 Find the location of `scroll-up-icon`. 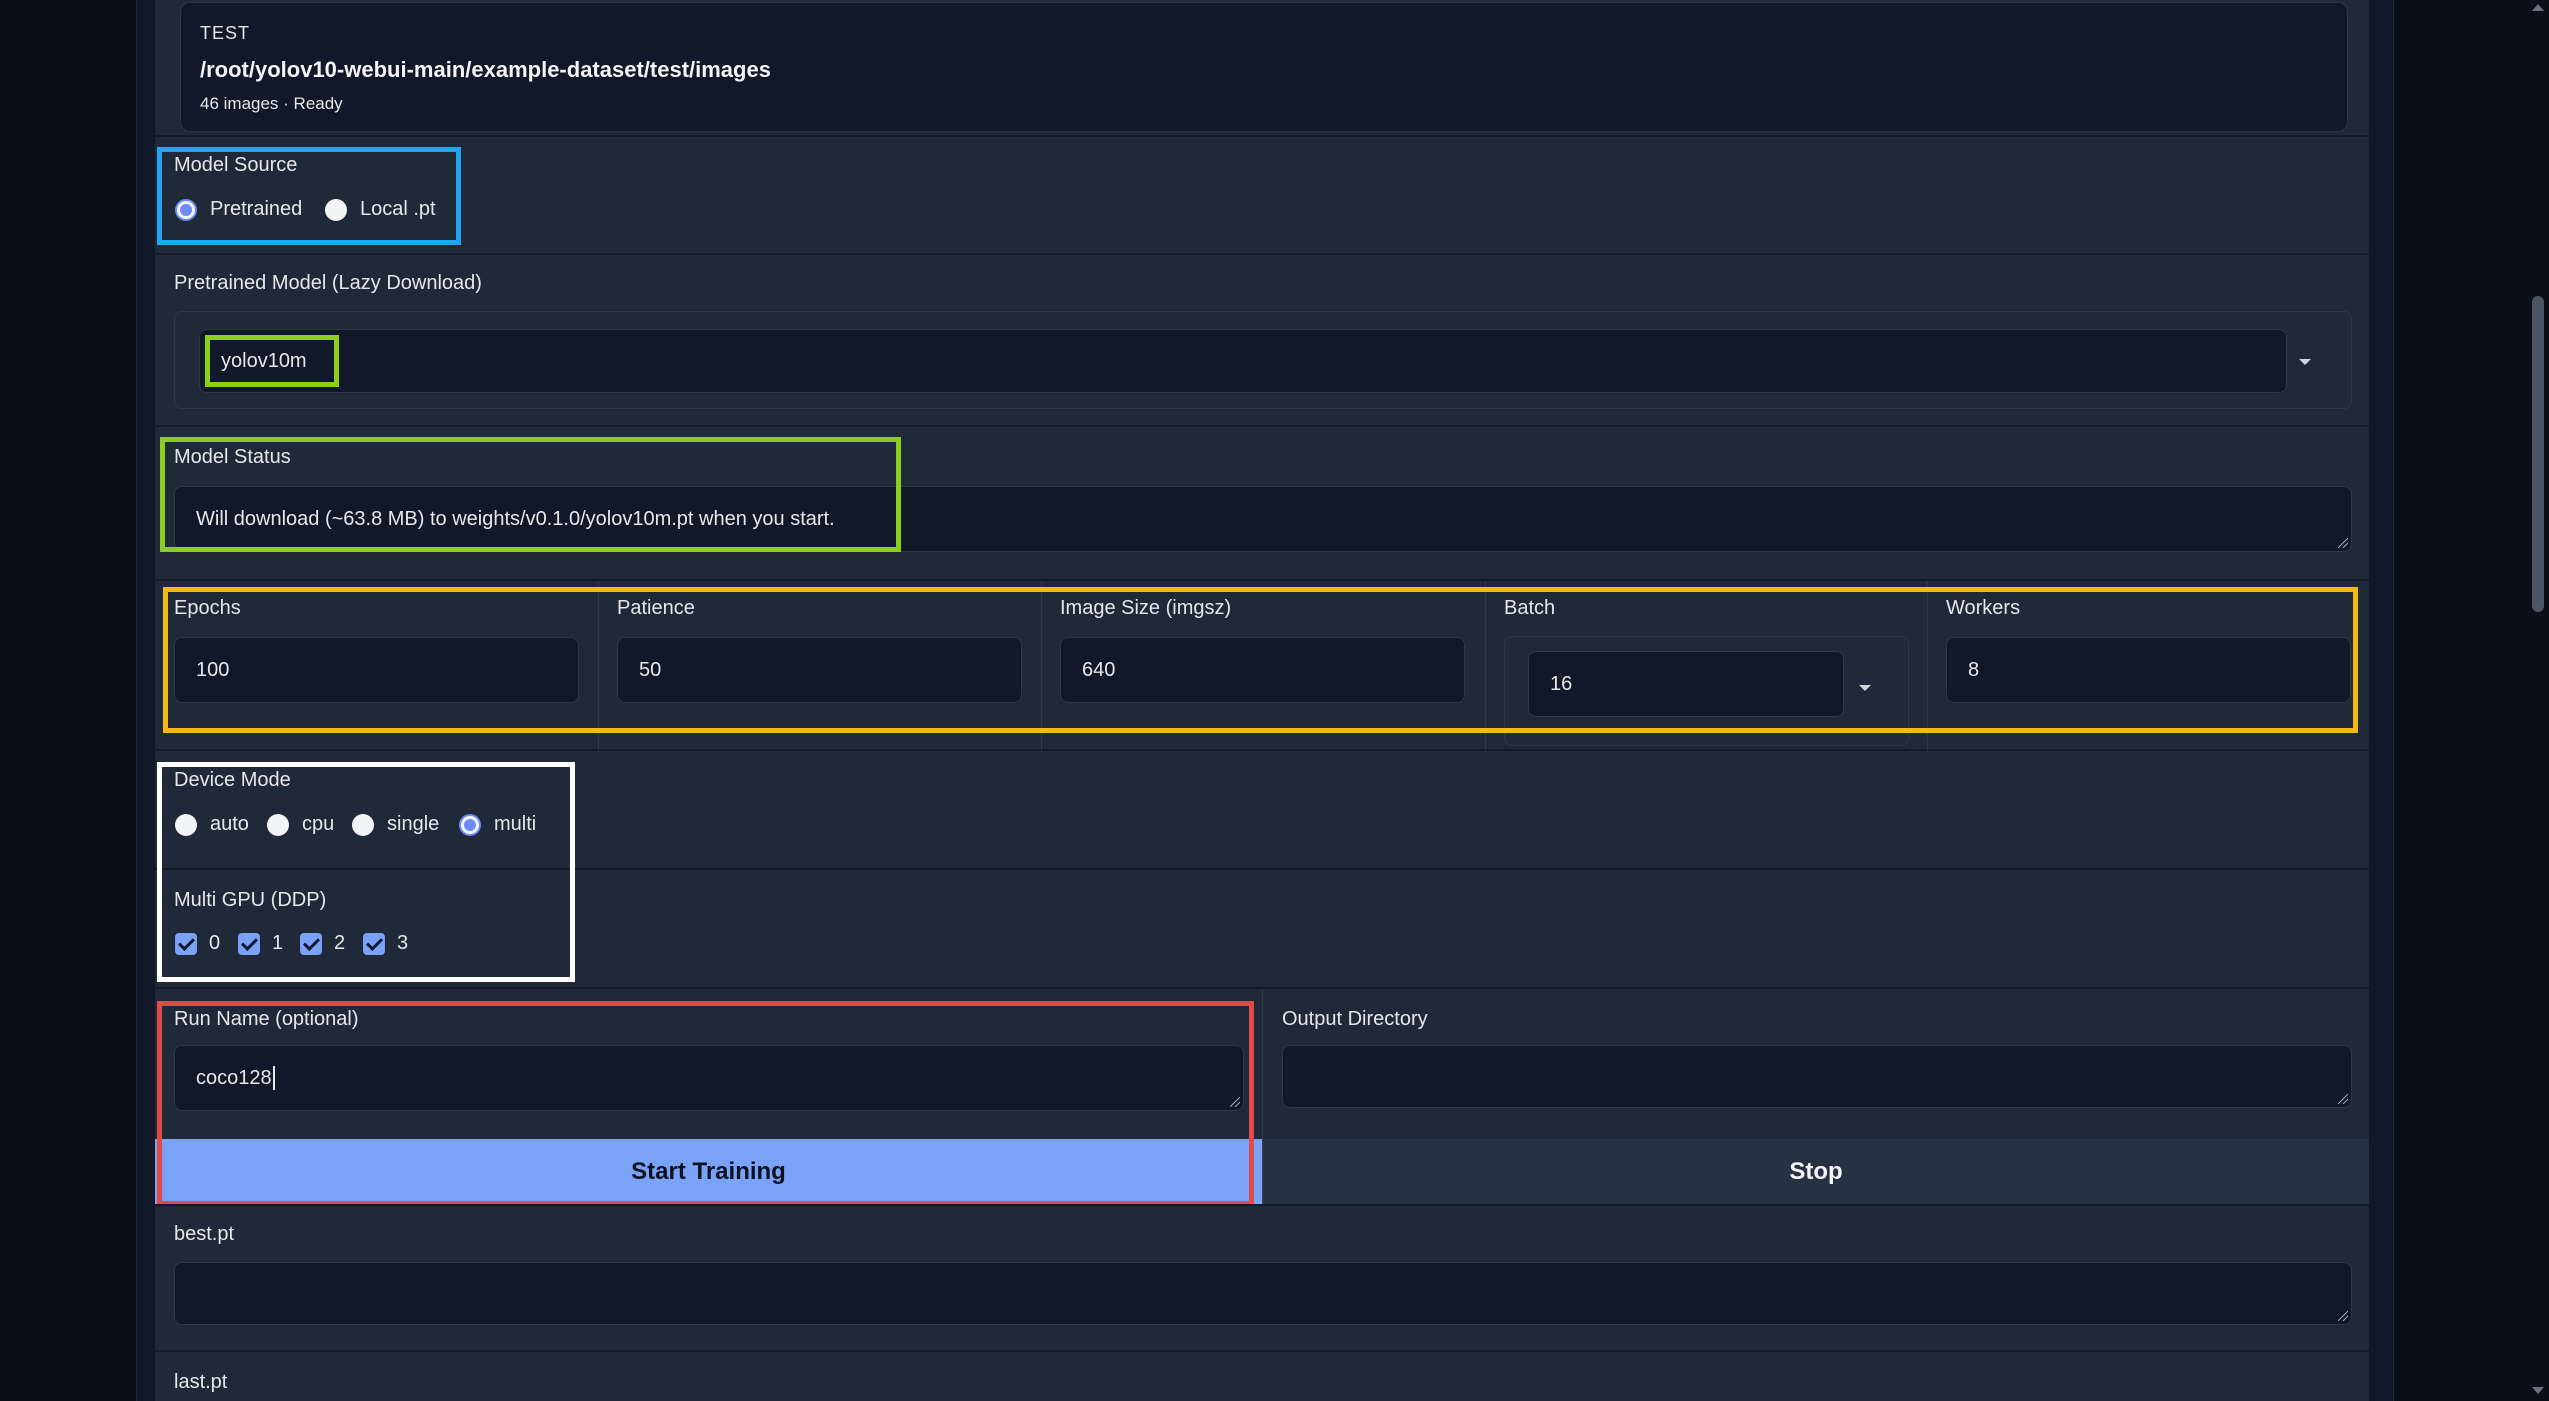

scroll-up-icon is located at coordinates (2538, 7).